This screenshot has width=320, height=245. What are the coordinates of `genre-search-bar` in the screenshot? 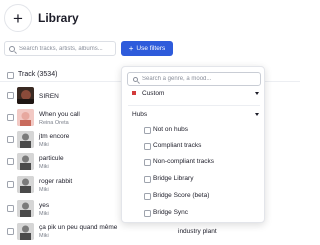 It's located at (194, 79).